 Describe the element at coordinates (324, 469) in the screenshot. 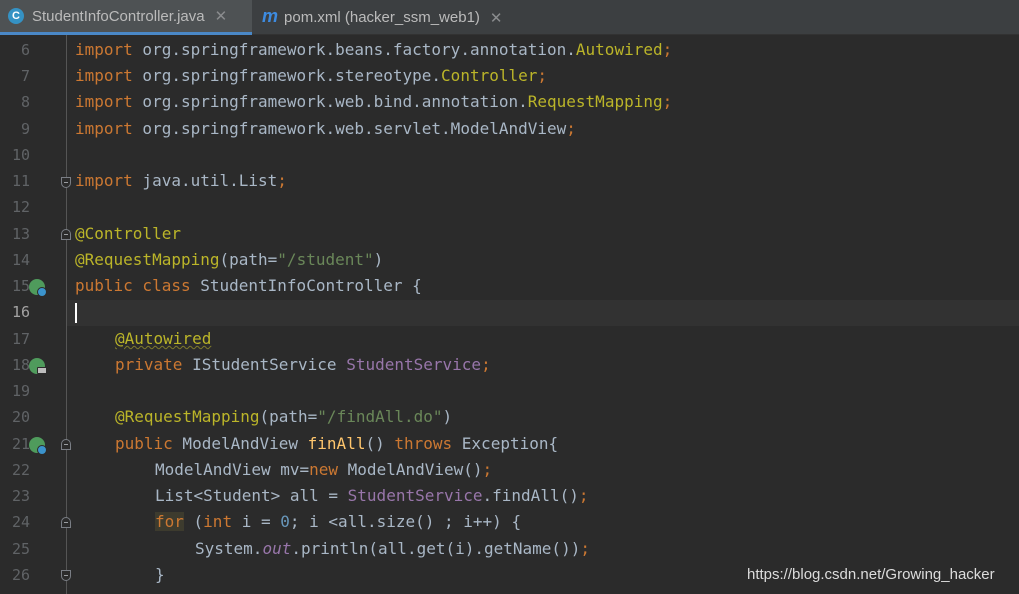

I see `code-line-22: ModelAndView mv=new ModelAndView();` at that location.